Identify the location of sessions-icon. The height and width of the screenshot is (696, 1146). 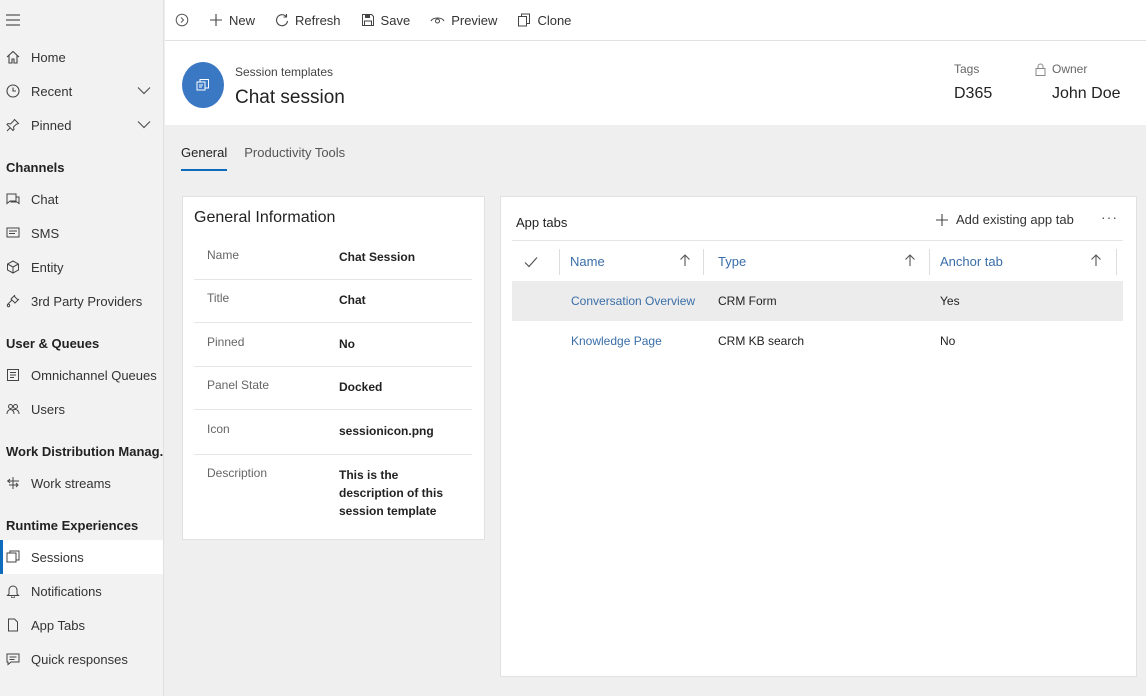
(13, 557).